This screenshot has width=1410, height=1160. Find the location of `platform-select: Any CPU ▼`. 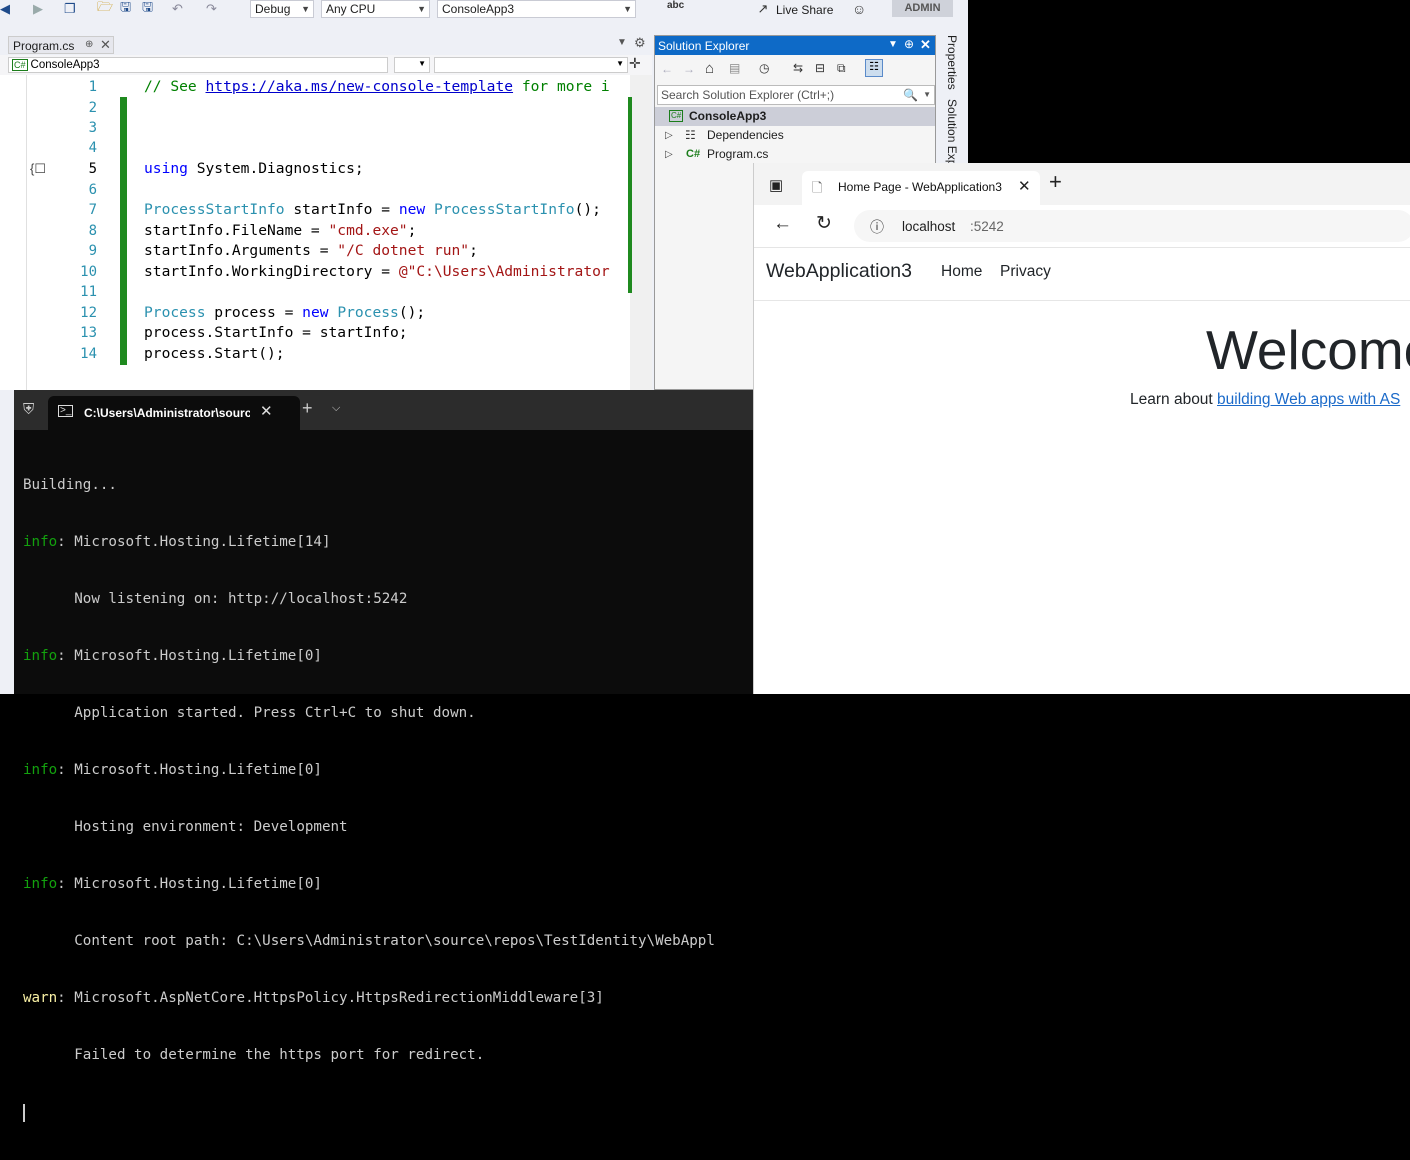

platform-select: Any CPU ▼ is located at coordinates (375, 9).